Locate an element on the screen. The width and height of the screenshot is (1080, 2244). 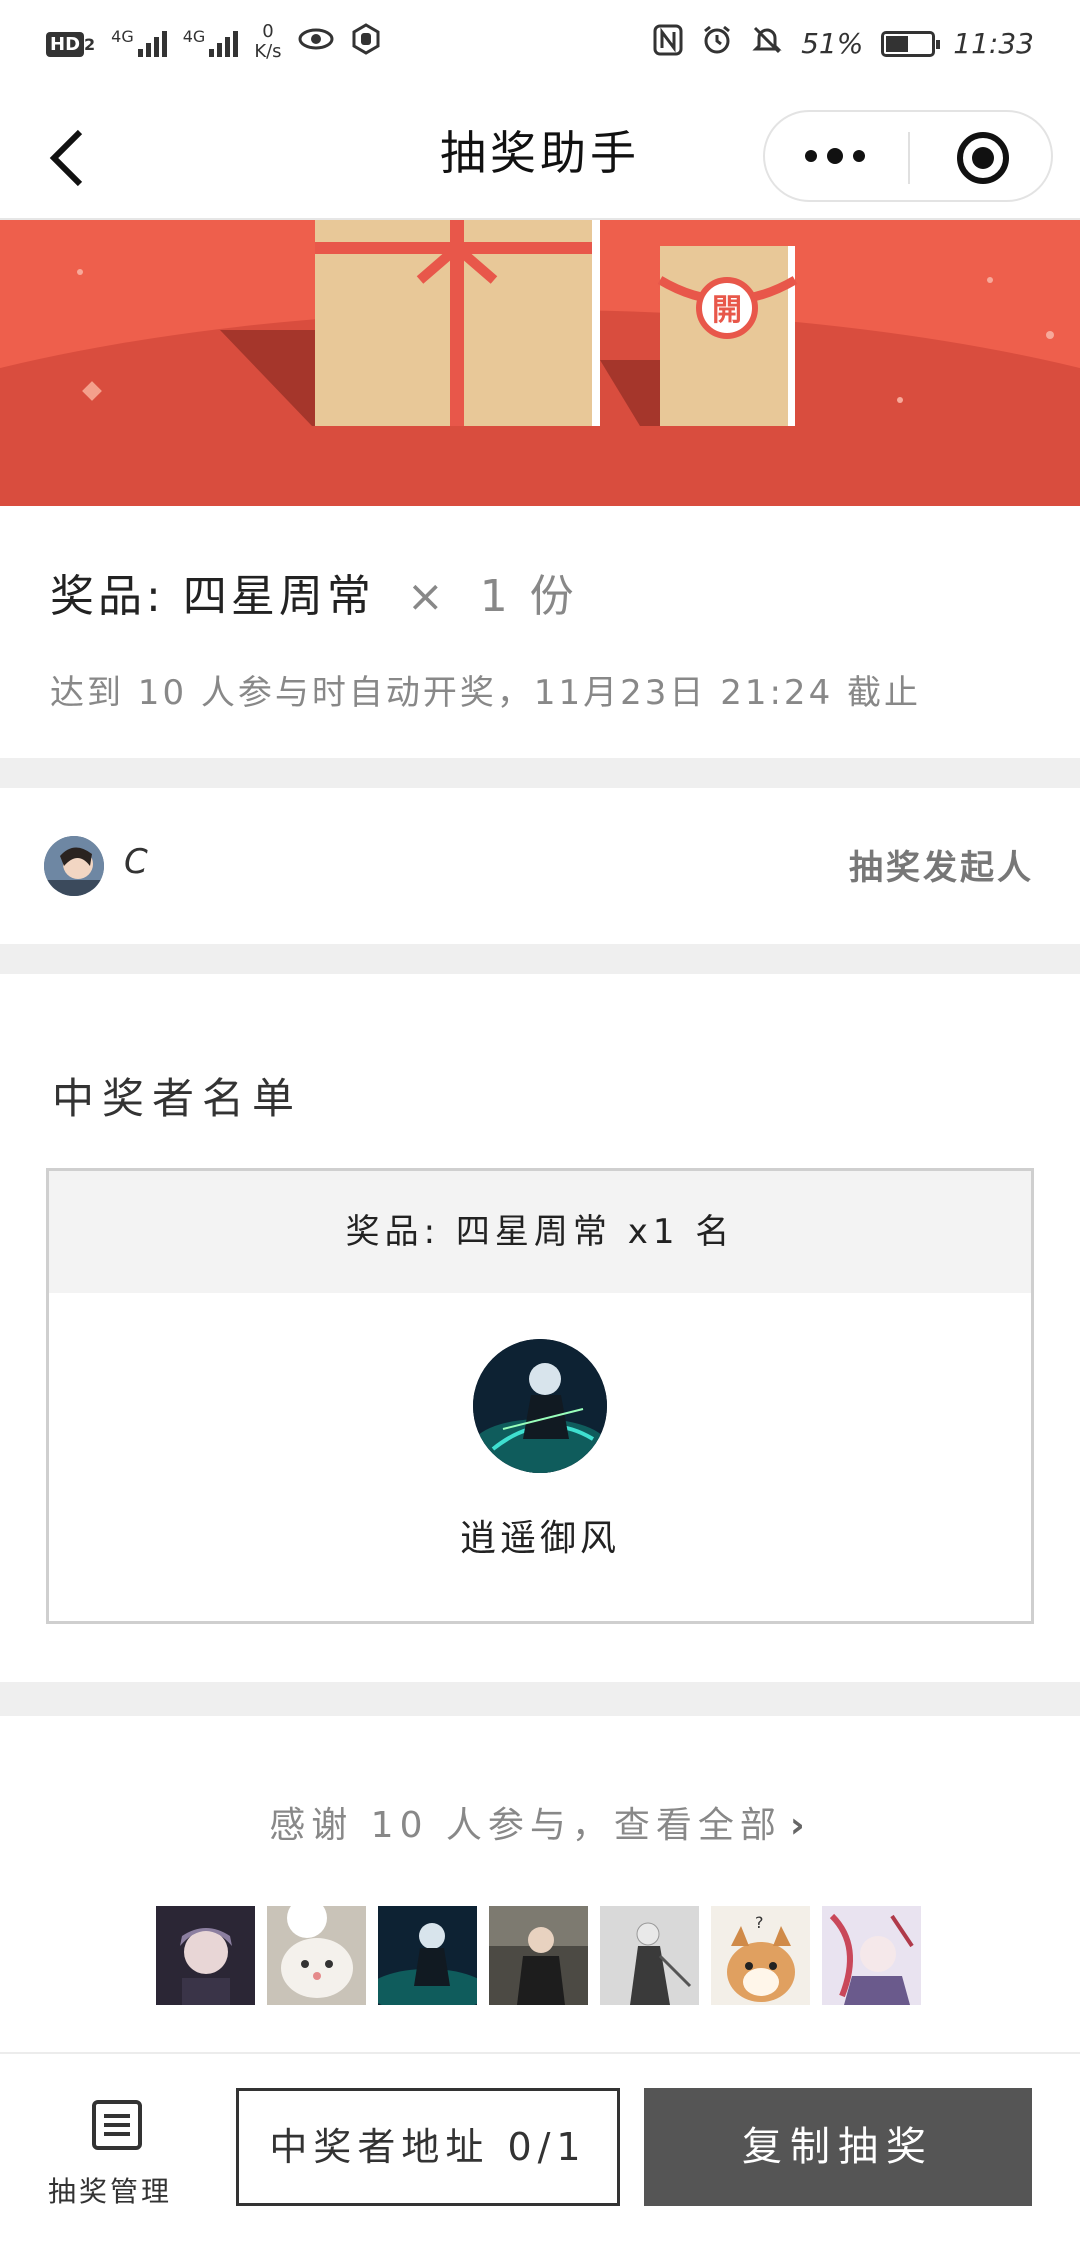
draw-condition: 达到 10 人参与时自动开奖，11月23日 21:24 截止 is located at coordinates (486, 693).